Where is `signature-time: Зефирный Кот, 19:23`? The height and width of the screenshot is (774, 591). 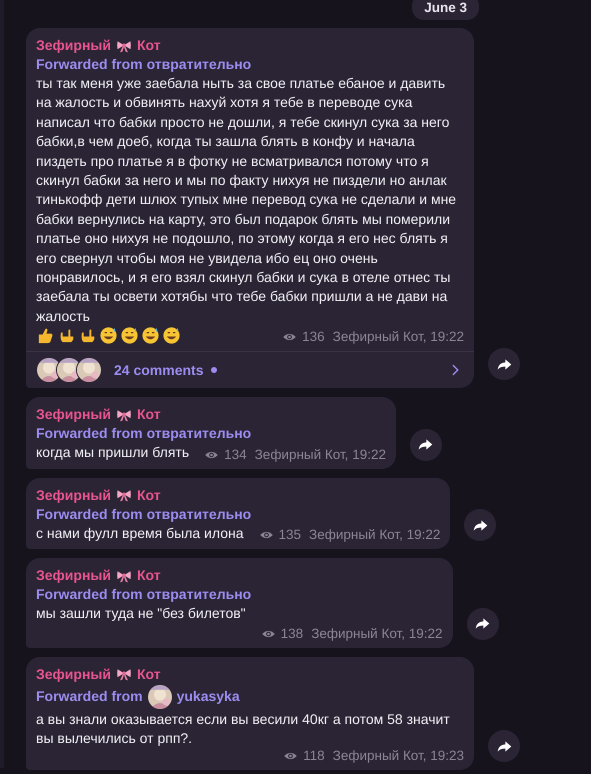
signature-time: Зефирный Кот, 19:23 is located at coordinates (398, 756).